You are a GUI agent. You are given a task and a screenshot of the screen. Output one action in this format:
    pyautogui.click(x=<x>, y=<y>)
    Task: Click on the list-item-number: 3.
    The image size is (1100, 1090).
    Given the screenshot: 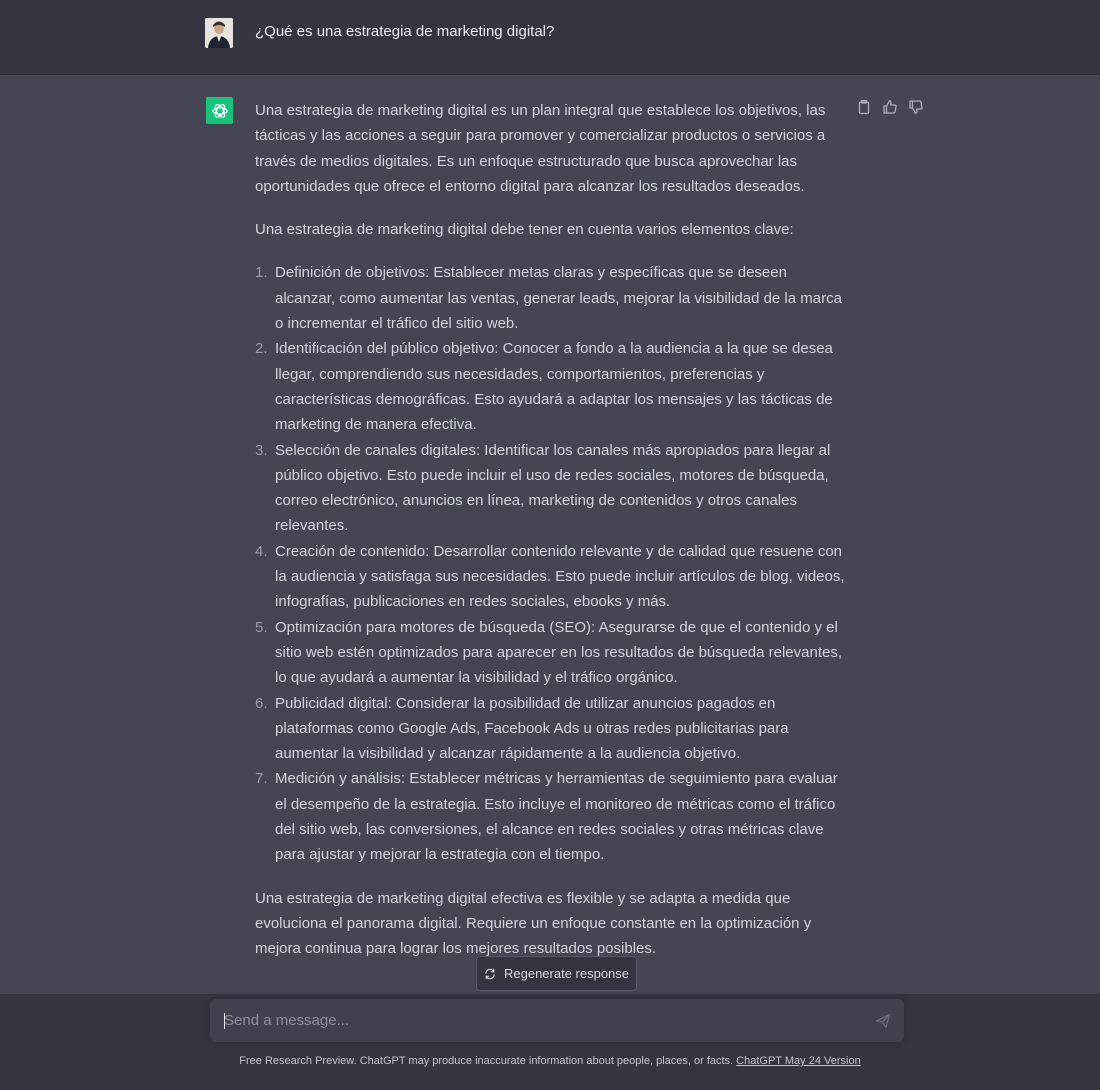 What is the action you would take?
    pyautogui.click(x=261, y=450)
    